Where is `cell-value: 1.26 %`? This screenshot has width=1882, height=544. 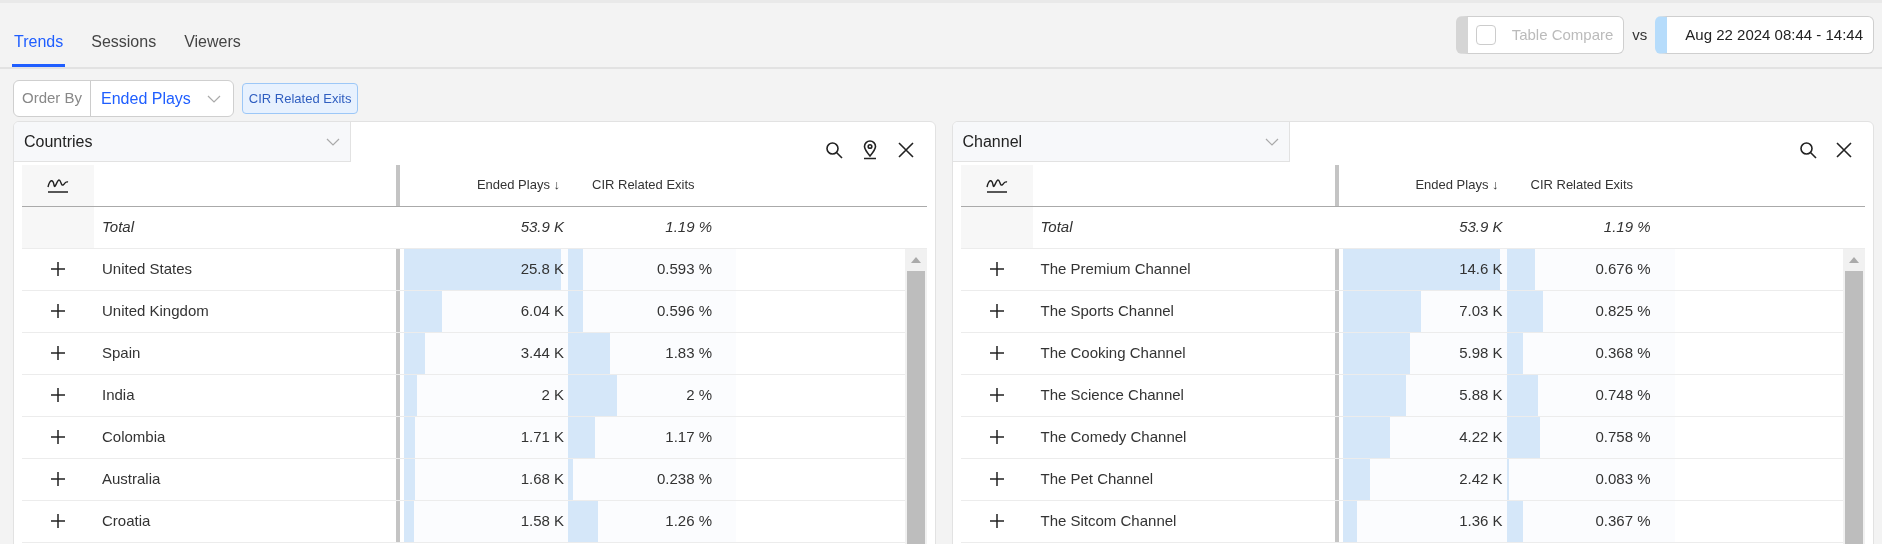 cell-value: 1.26 % is located at coordinates (688, 520).